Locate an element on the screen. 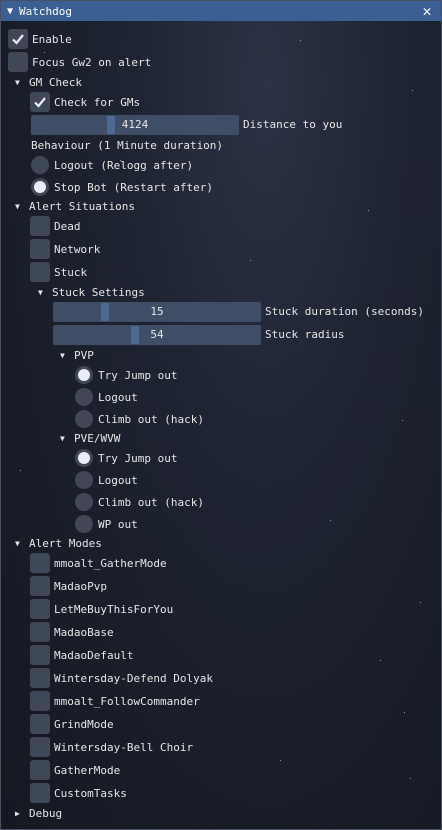 Image resolution: width=442 pixels, height=830 pixels. pvp-logout-radio-row: Logout is located at coordinates (106, 397).